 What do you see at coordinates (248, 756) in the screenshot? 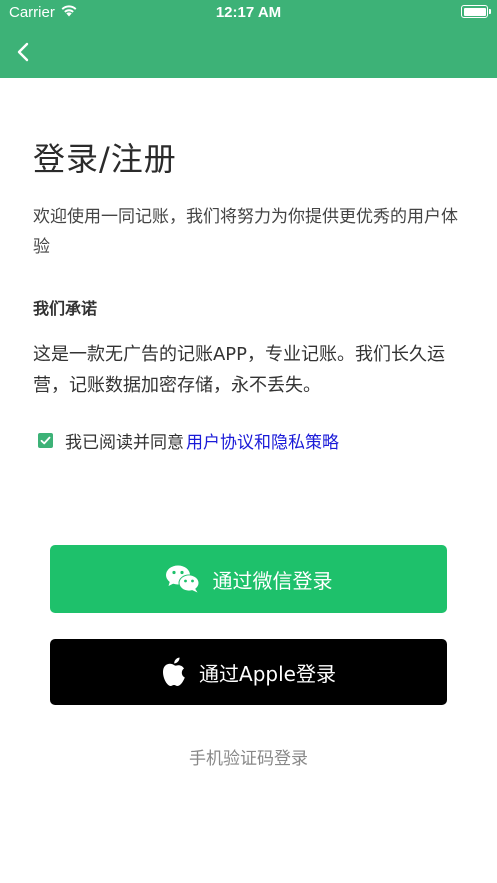
I see `sms-login-link: 手机验证码登录` at bounding box center [248, 756].